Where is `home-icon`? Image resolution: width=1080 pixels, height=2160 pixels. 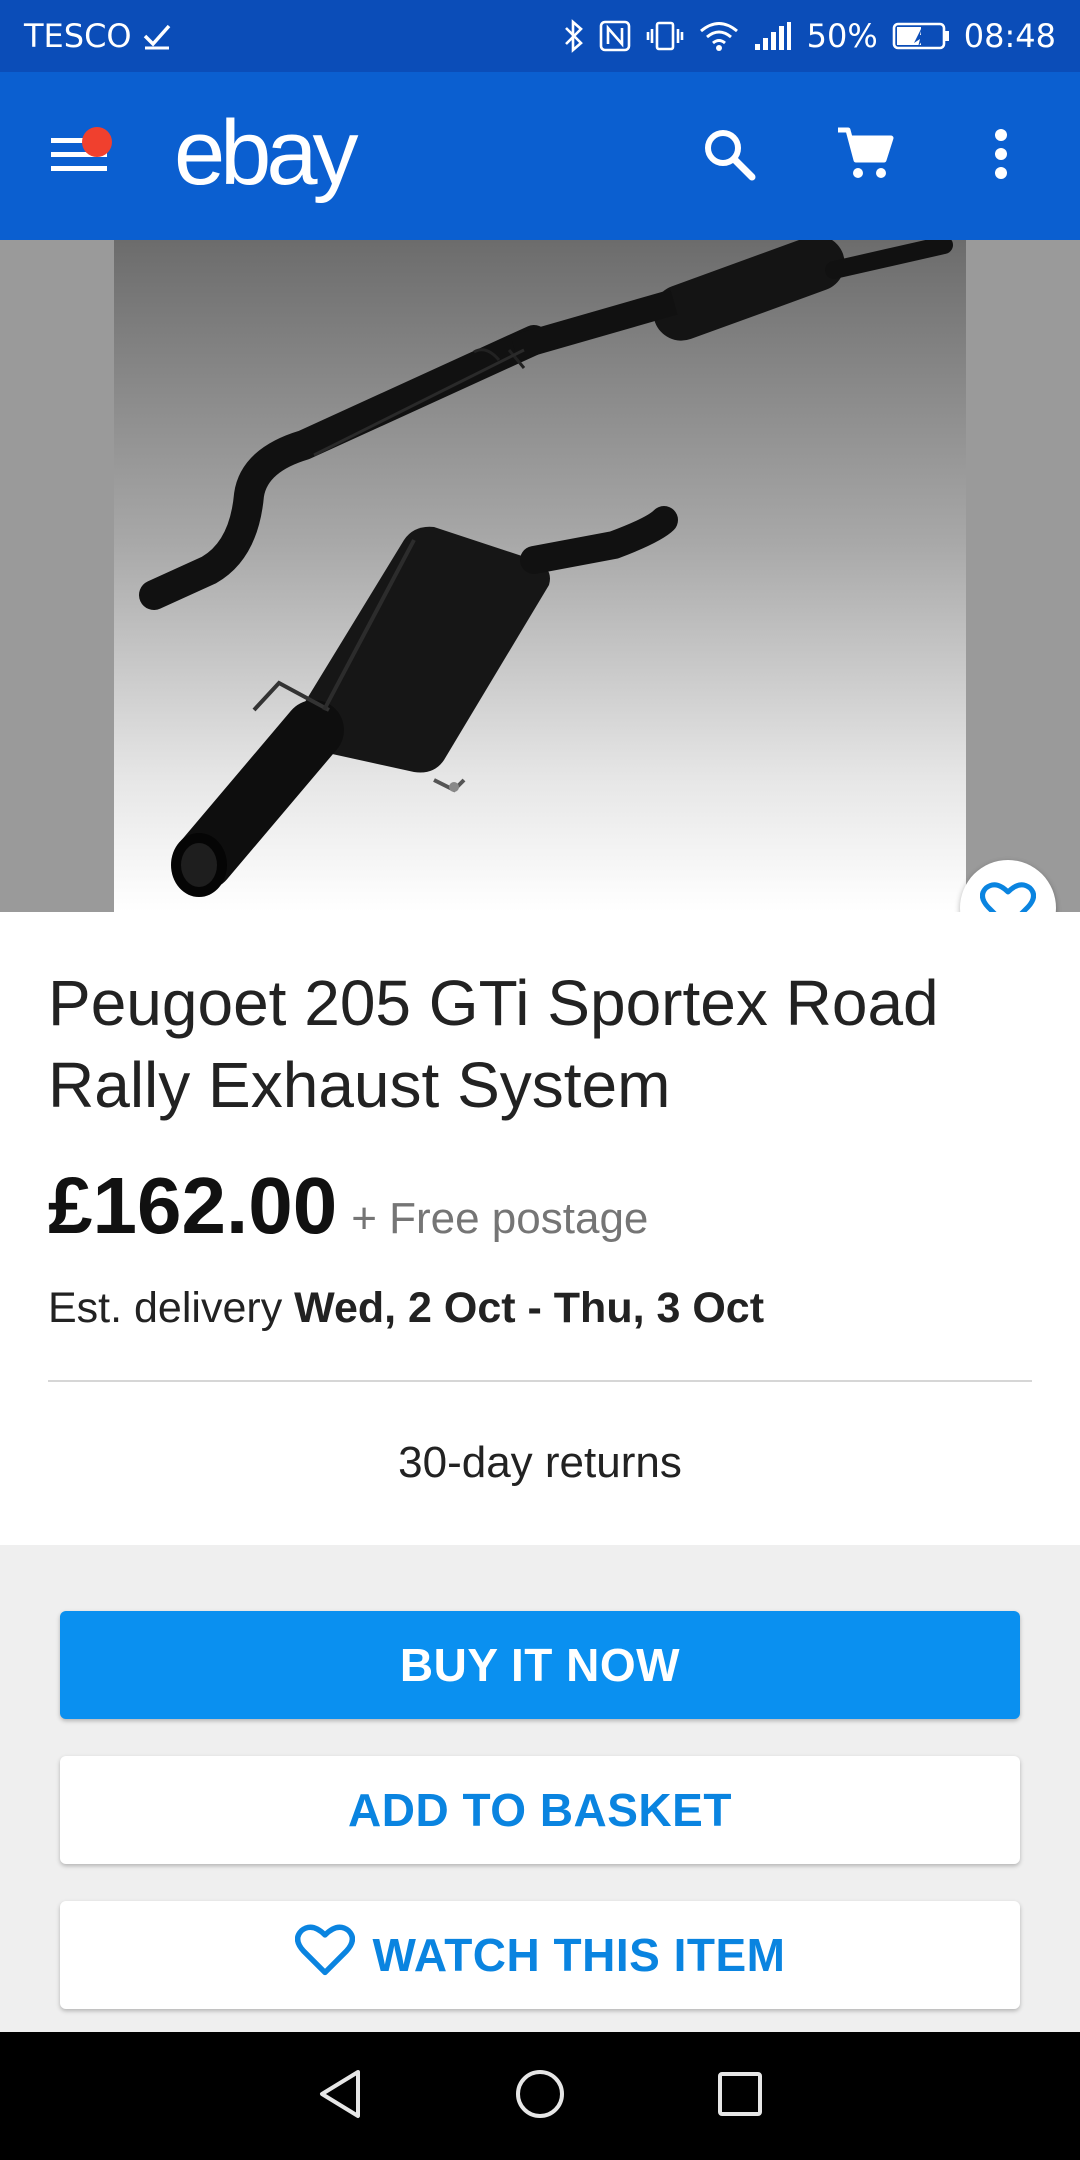 home-icon is located at coordinates (540, 2096).